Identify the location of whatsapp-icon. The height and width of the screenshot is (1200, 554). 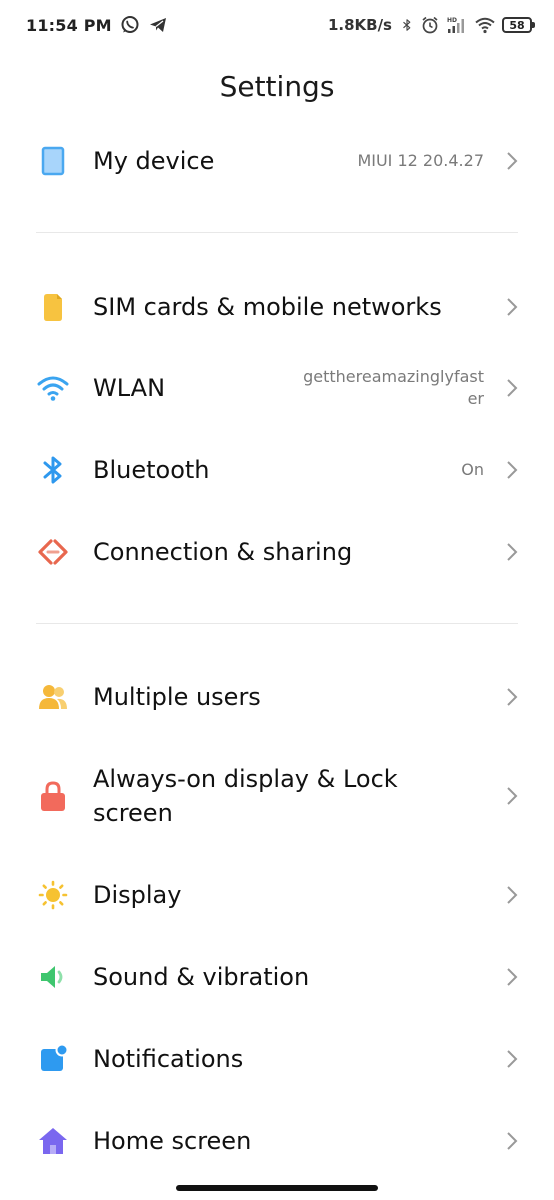
(130, 24).